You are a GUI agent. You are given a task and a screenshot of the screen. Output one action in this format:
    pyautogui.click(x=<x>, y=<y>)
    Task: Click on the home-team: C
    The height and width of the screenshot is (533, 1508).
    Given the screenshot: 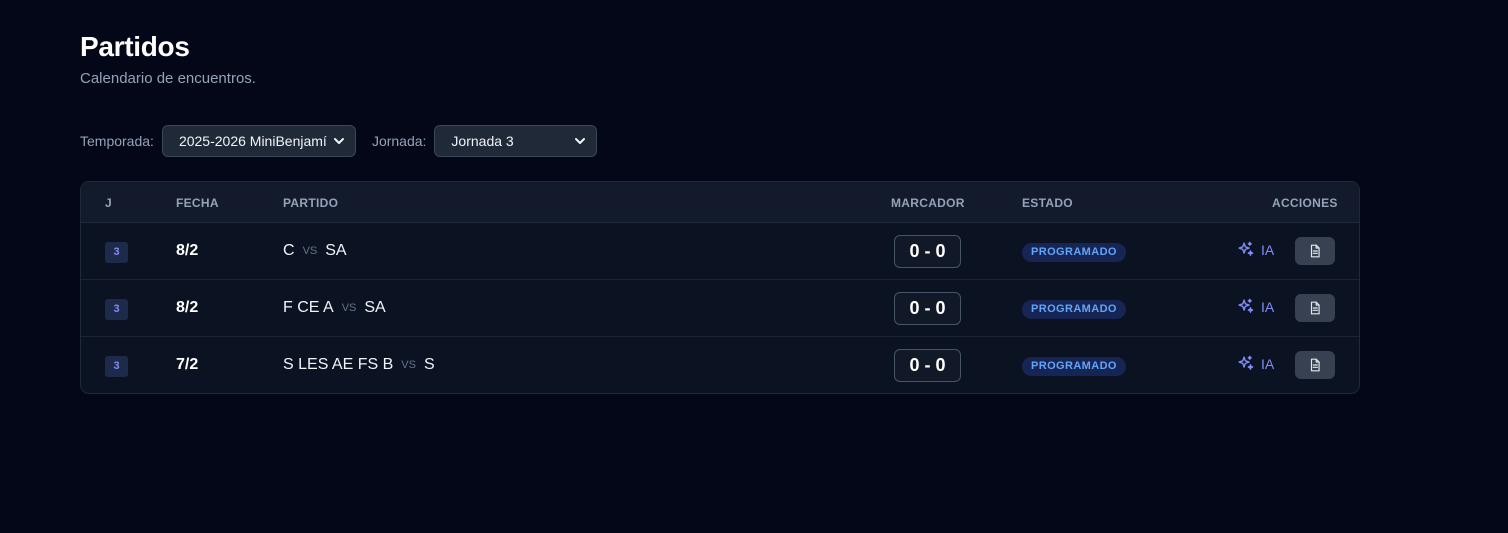 What is the action you would take?
    pyautogui.click(x=289, y=250)
    